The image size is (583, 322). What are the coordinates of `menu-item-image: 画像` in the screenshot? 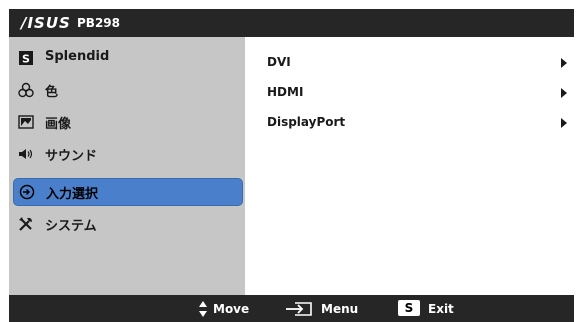 It's located at (127, 122).